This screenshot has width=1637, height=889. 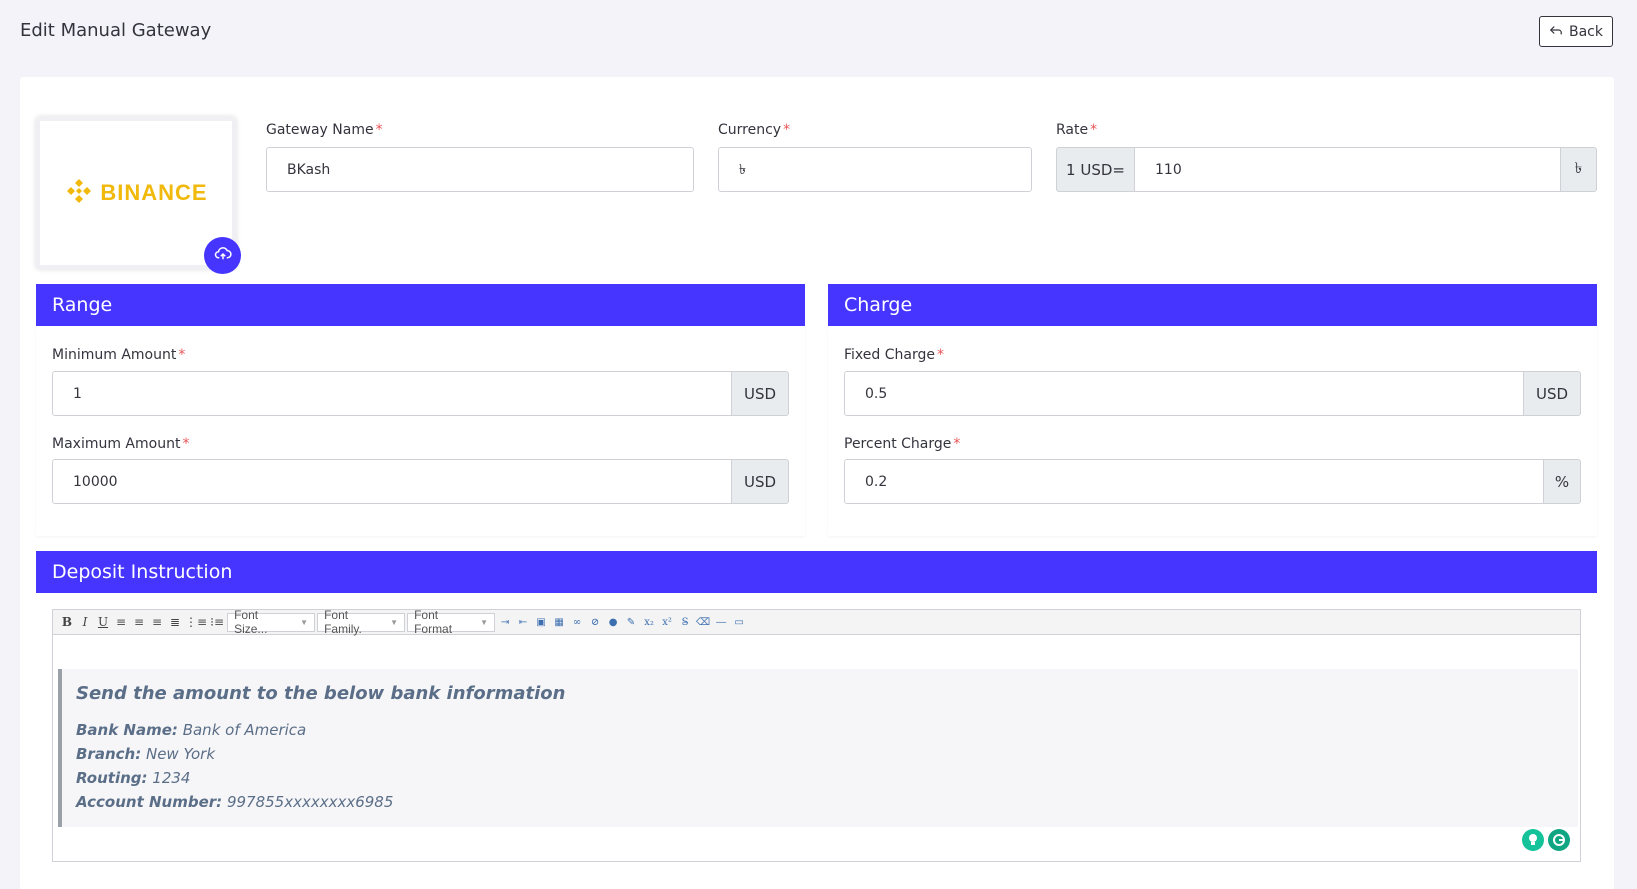 I want to click on minimum-amount-input: 1, so click(x=392, y=393).